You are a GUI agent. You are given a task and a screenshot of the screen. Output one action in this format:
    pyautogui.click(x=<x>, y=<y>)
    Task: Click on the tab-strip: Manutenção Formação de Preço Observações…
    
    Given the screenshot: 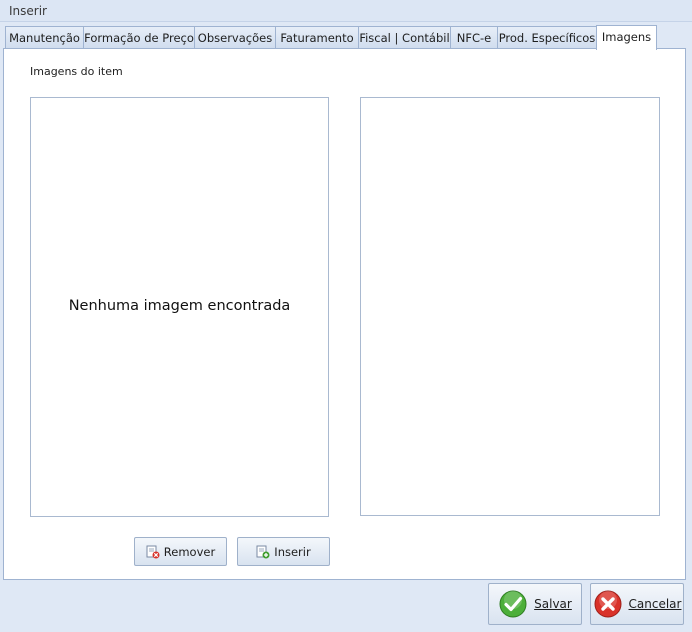 What is the action you would take?
    pyautogui.click(x=331, y=37)
    